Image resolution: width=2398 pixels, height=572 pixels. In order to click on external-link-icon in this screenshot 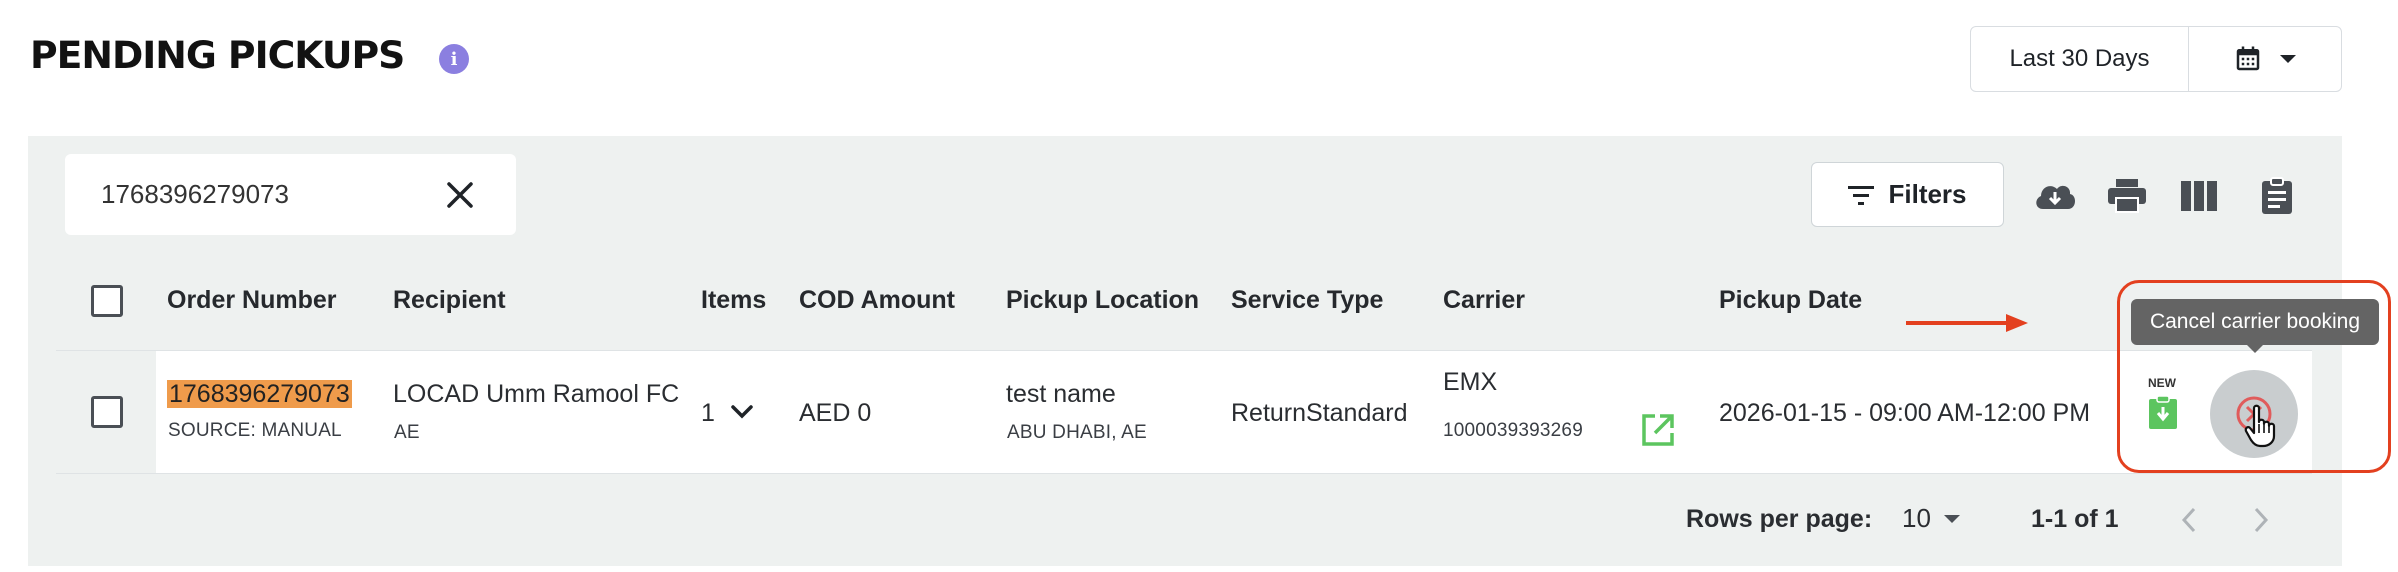, I will do `click(1658, 430)`.